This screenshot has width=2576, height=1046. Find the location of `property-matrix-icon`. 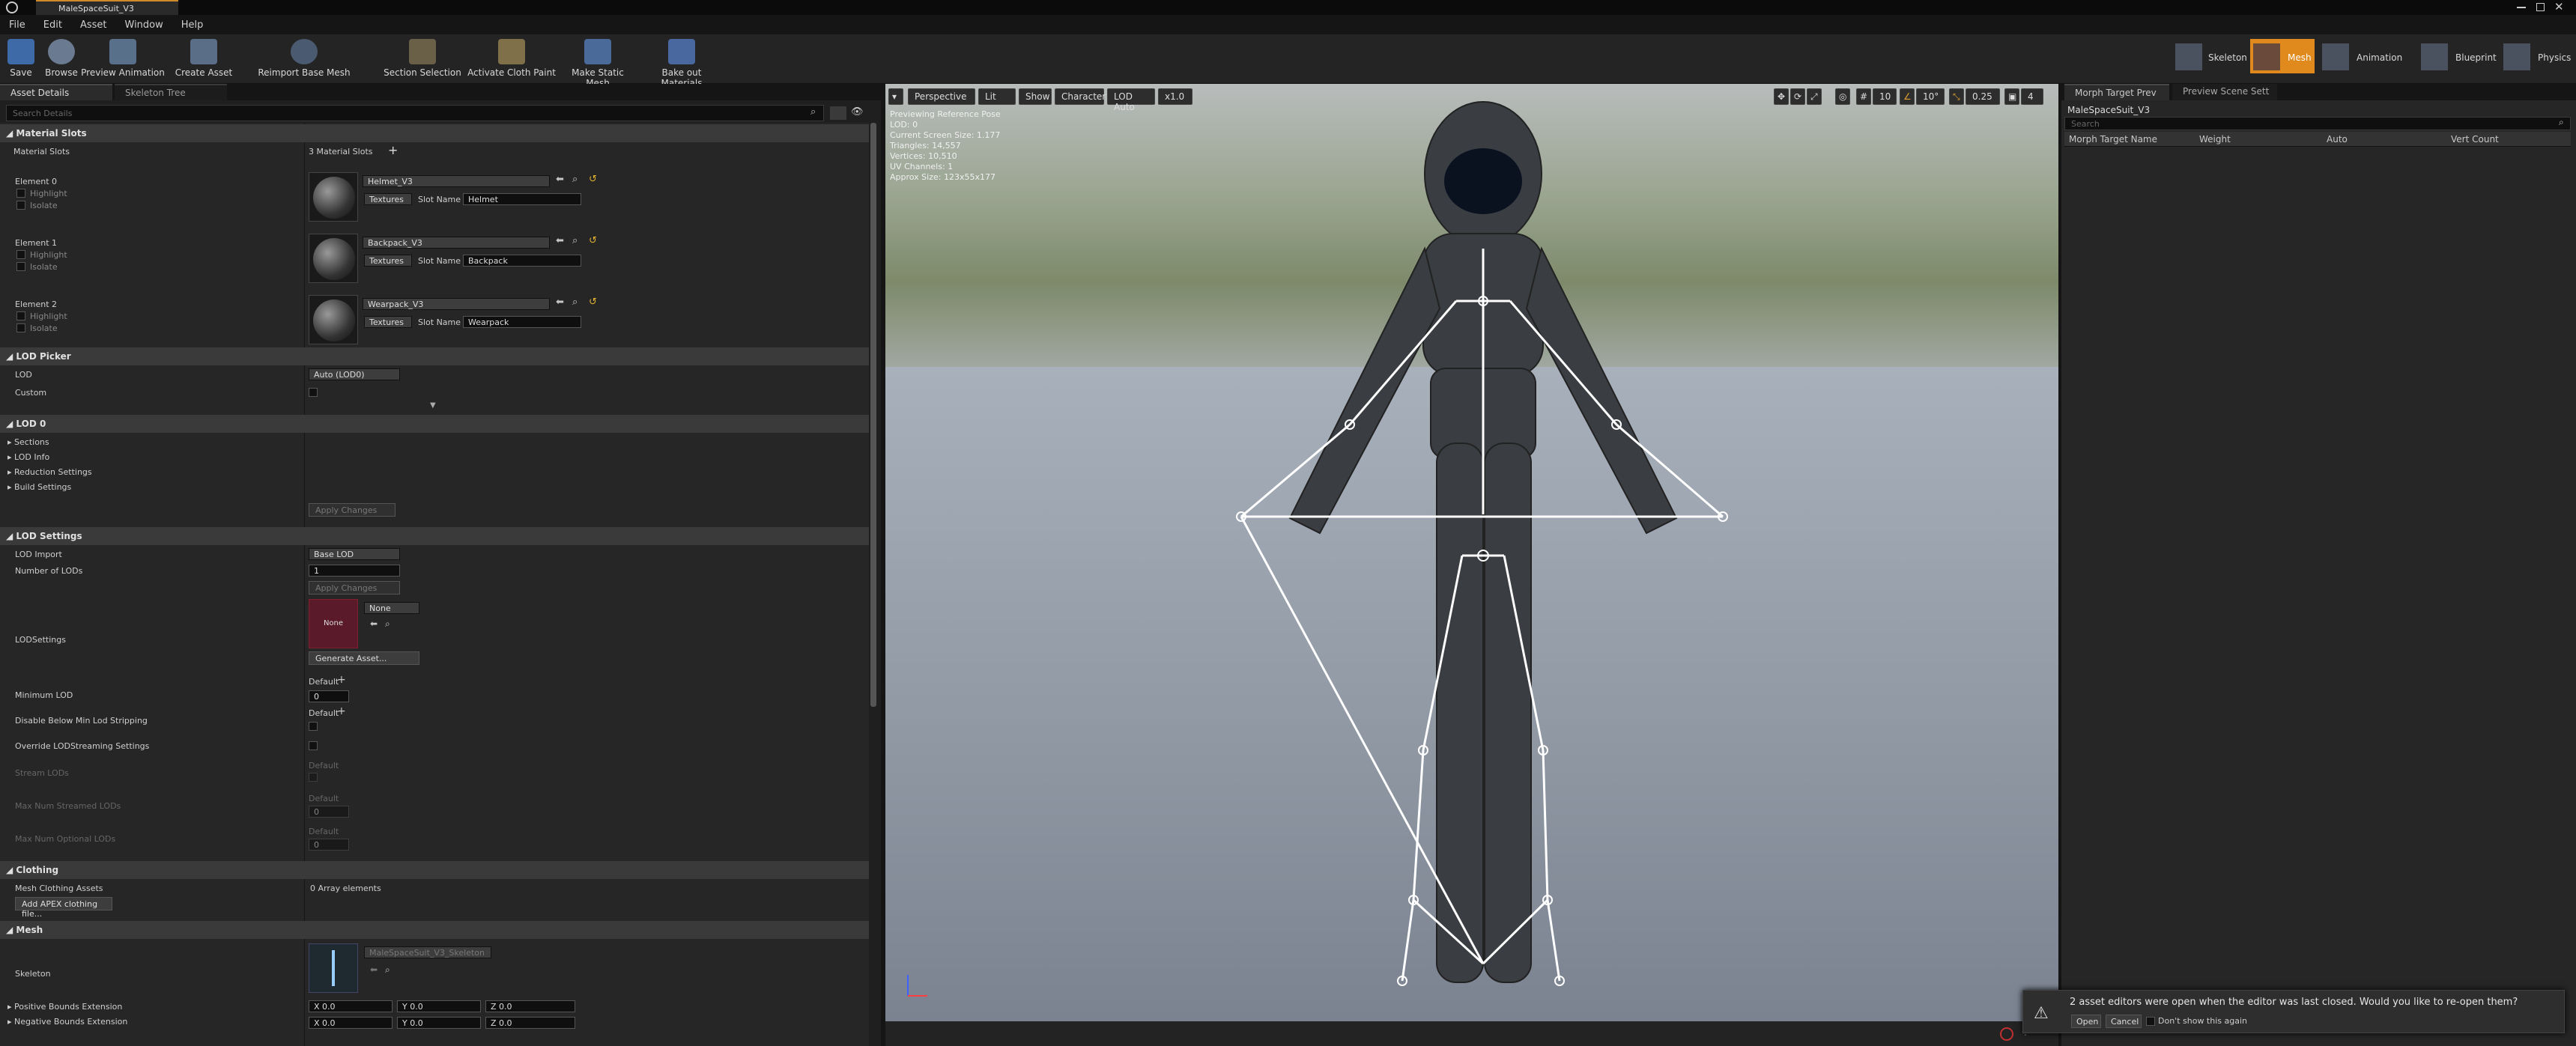

property-matrix-icon is located at coordinates (838, 113).